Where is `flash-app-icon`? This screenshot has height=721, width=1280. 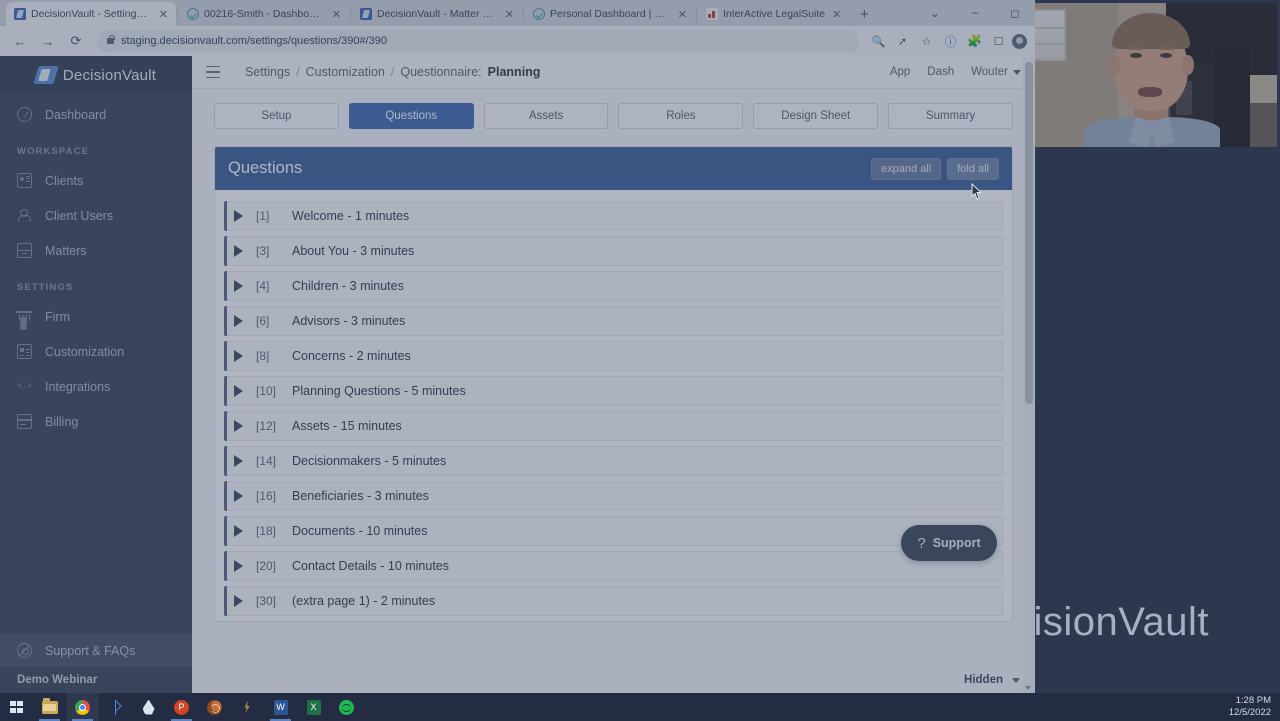
flash-app-icon is located at coordinates (247, 707).